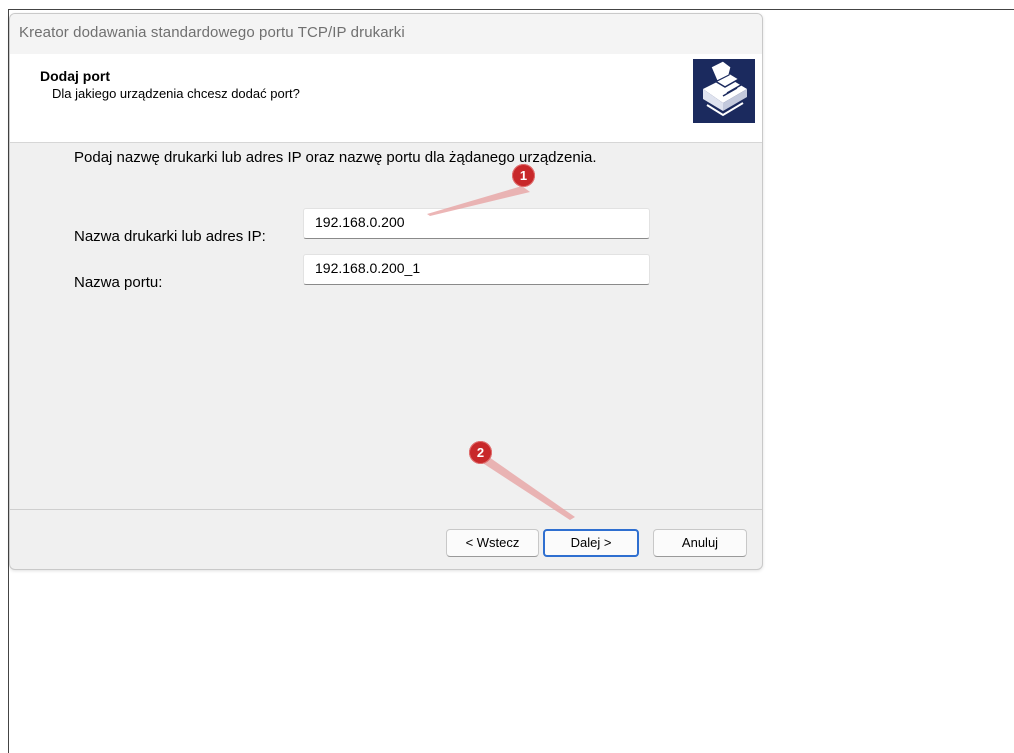  What do you see at coordinates (476, 223) in the screenshot?
I see `printer-address-input: 192.168.0.200` at bounding box center [476, 223].